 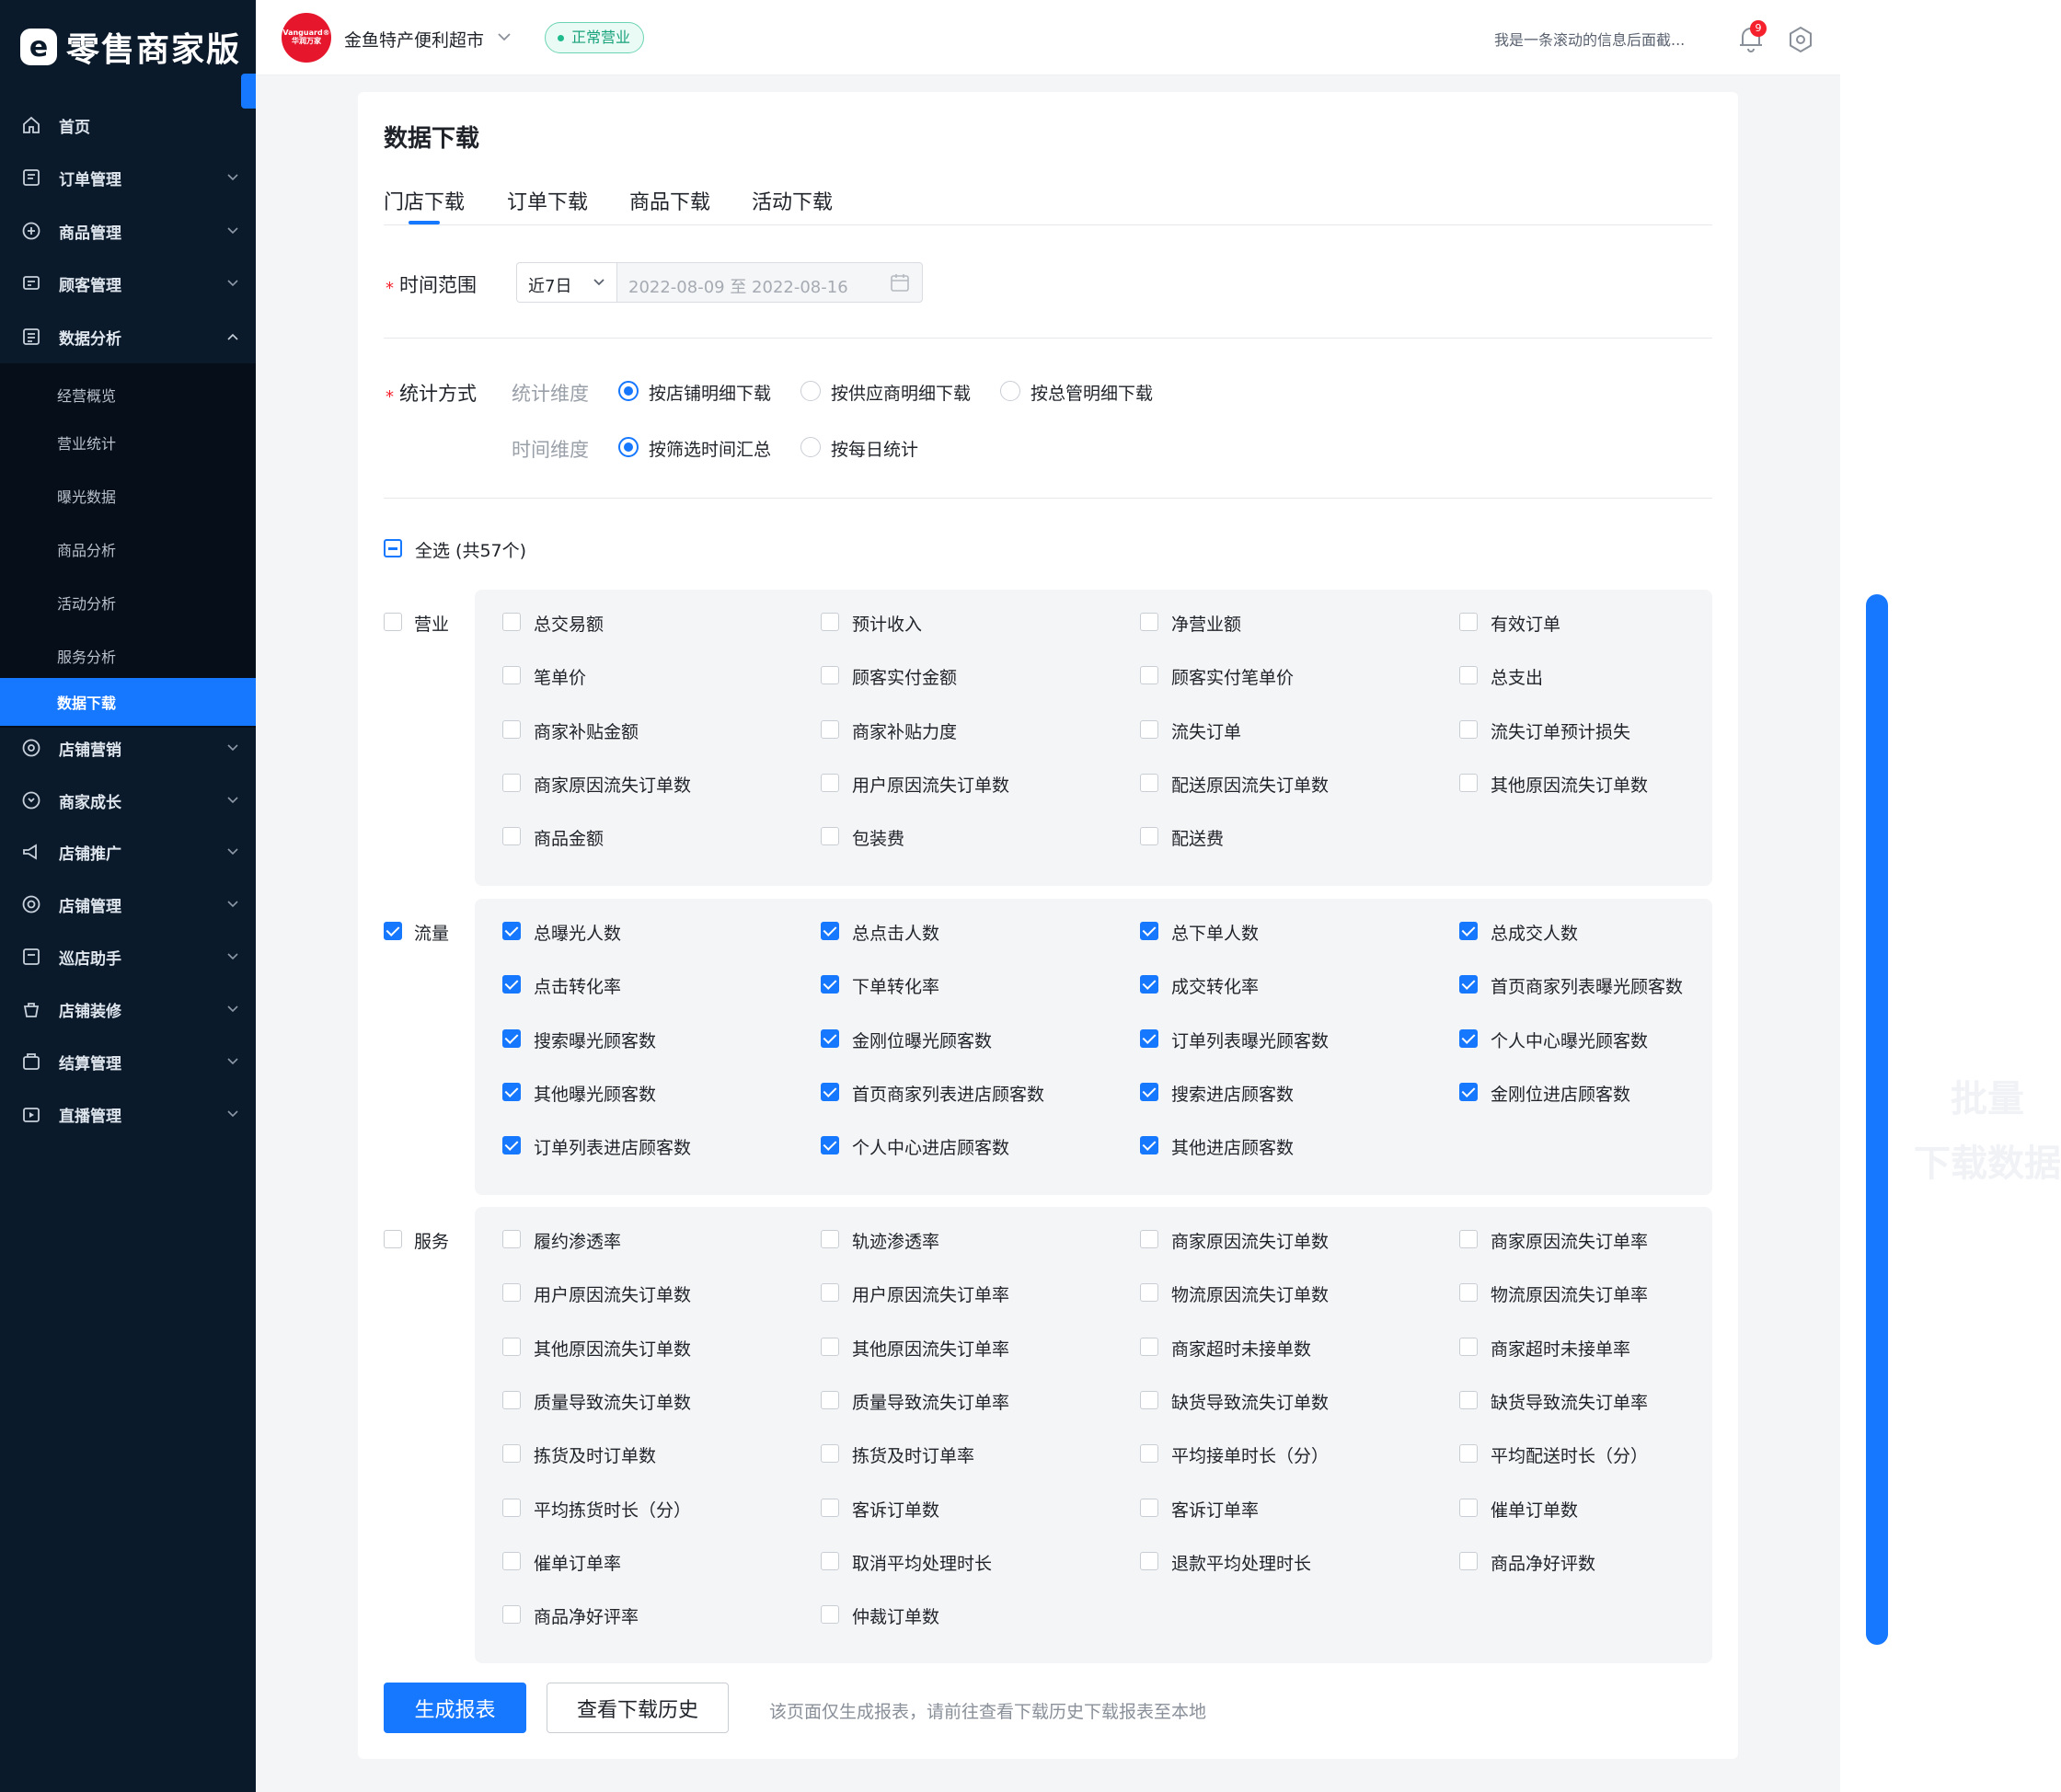 What do you see at coordinates (1877, 1119) in the screenshot?
I see `scrollbar-thumb` at bounding box center [1877, 1119].